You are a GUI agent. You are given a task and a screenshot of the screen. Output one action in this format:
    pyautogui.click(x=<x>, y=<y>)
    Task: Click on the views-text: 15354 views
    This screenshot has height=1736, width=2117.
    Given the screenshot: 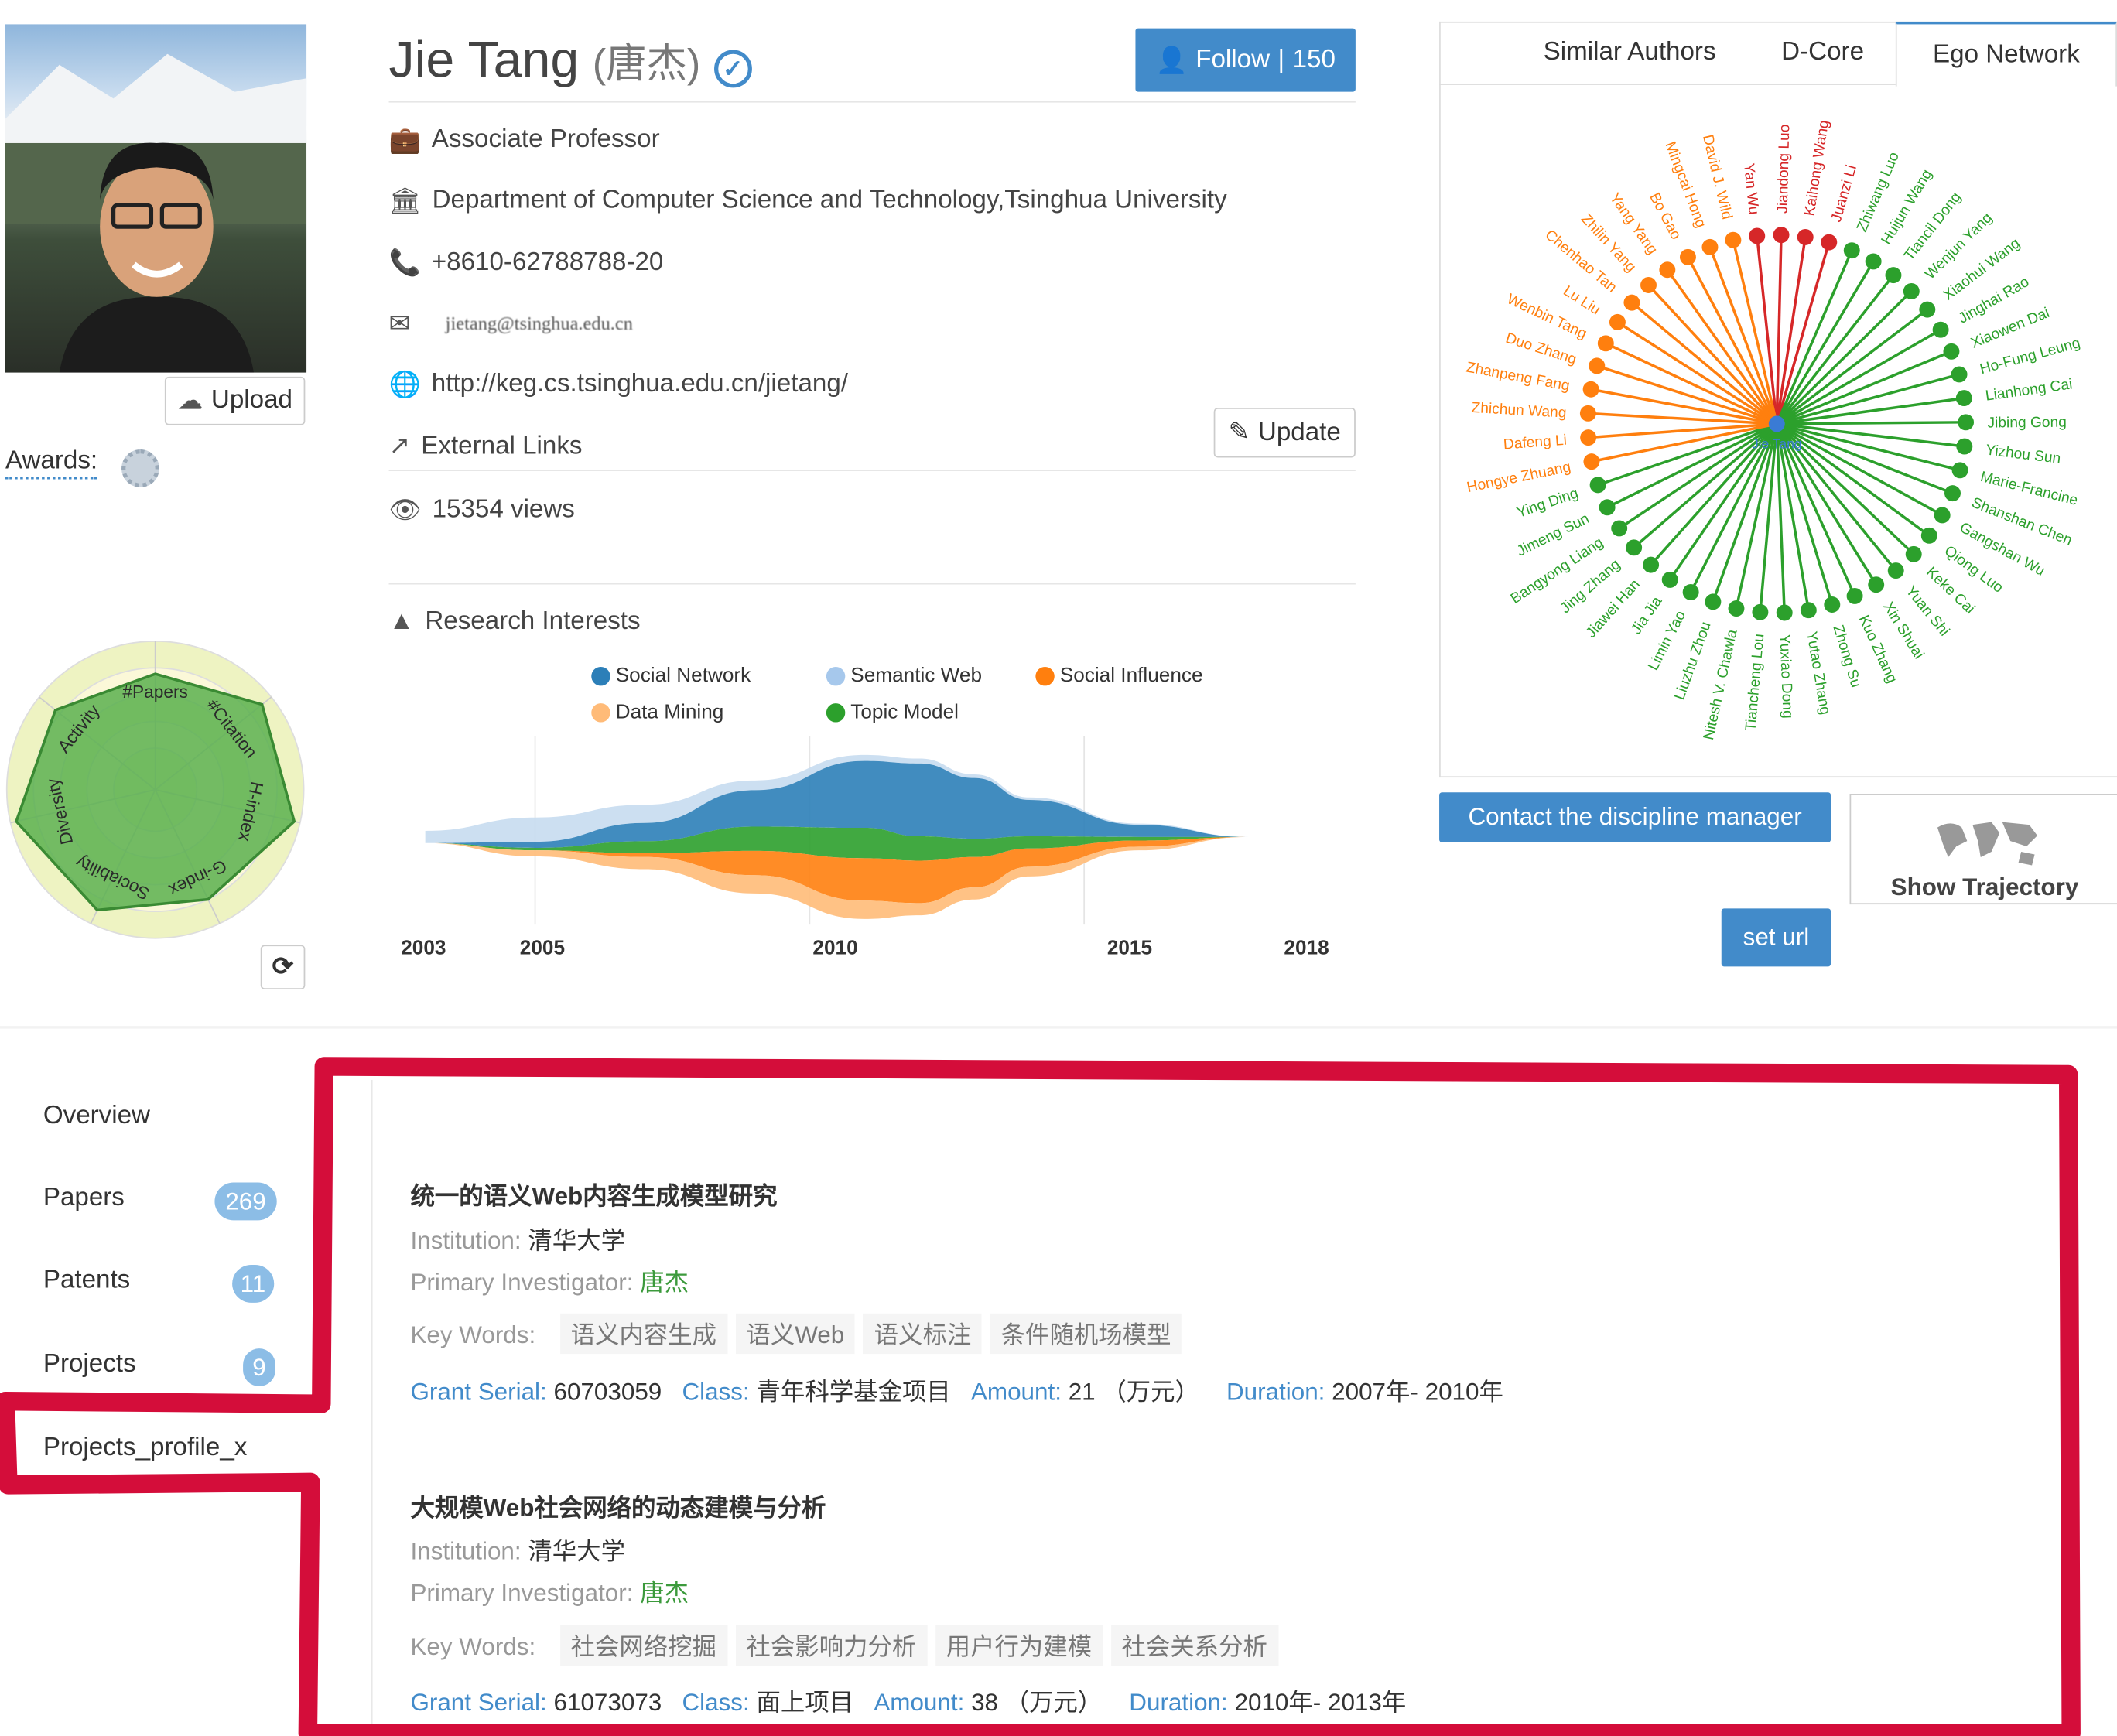 What is the action you would take?
    pyautogui.click(x=503, y=510)
    